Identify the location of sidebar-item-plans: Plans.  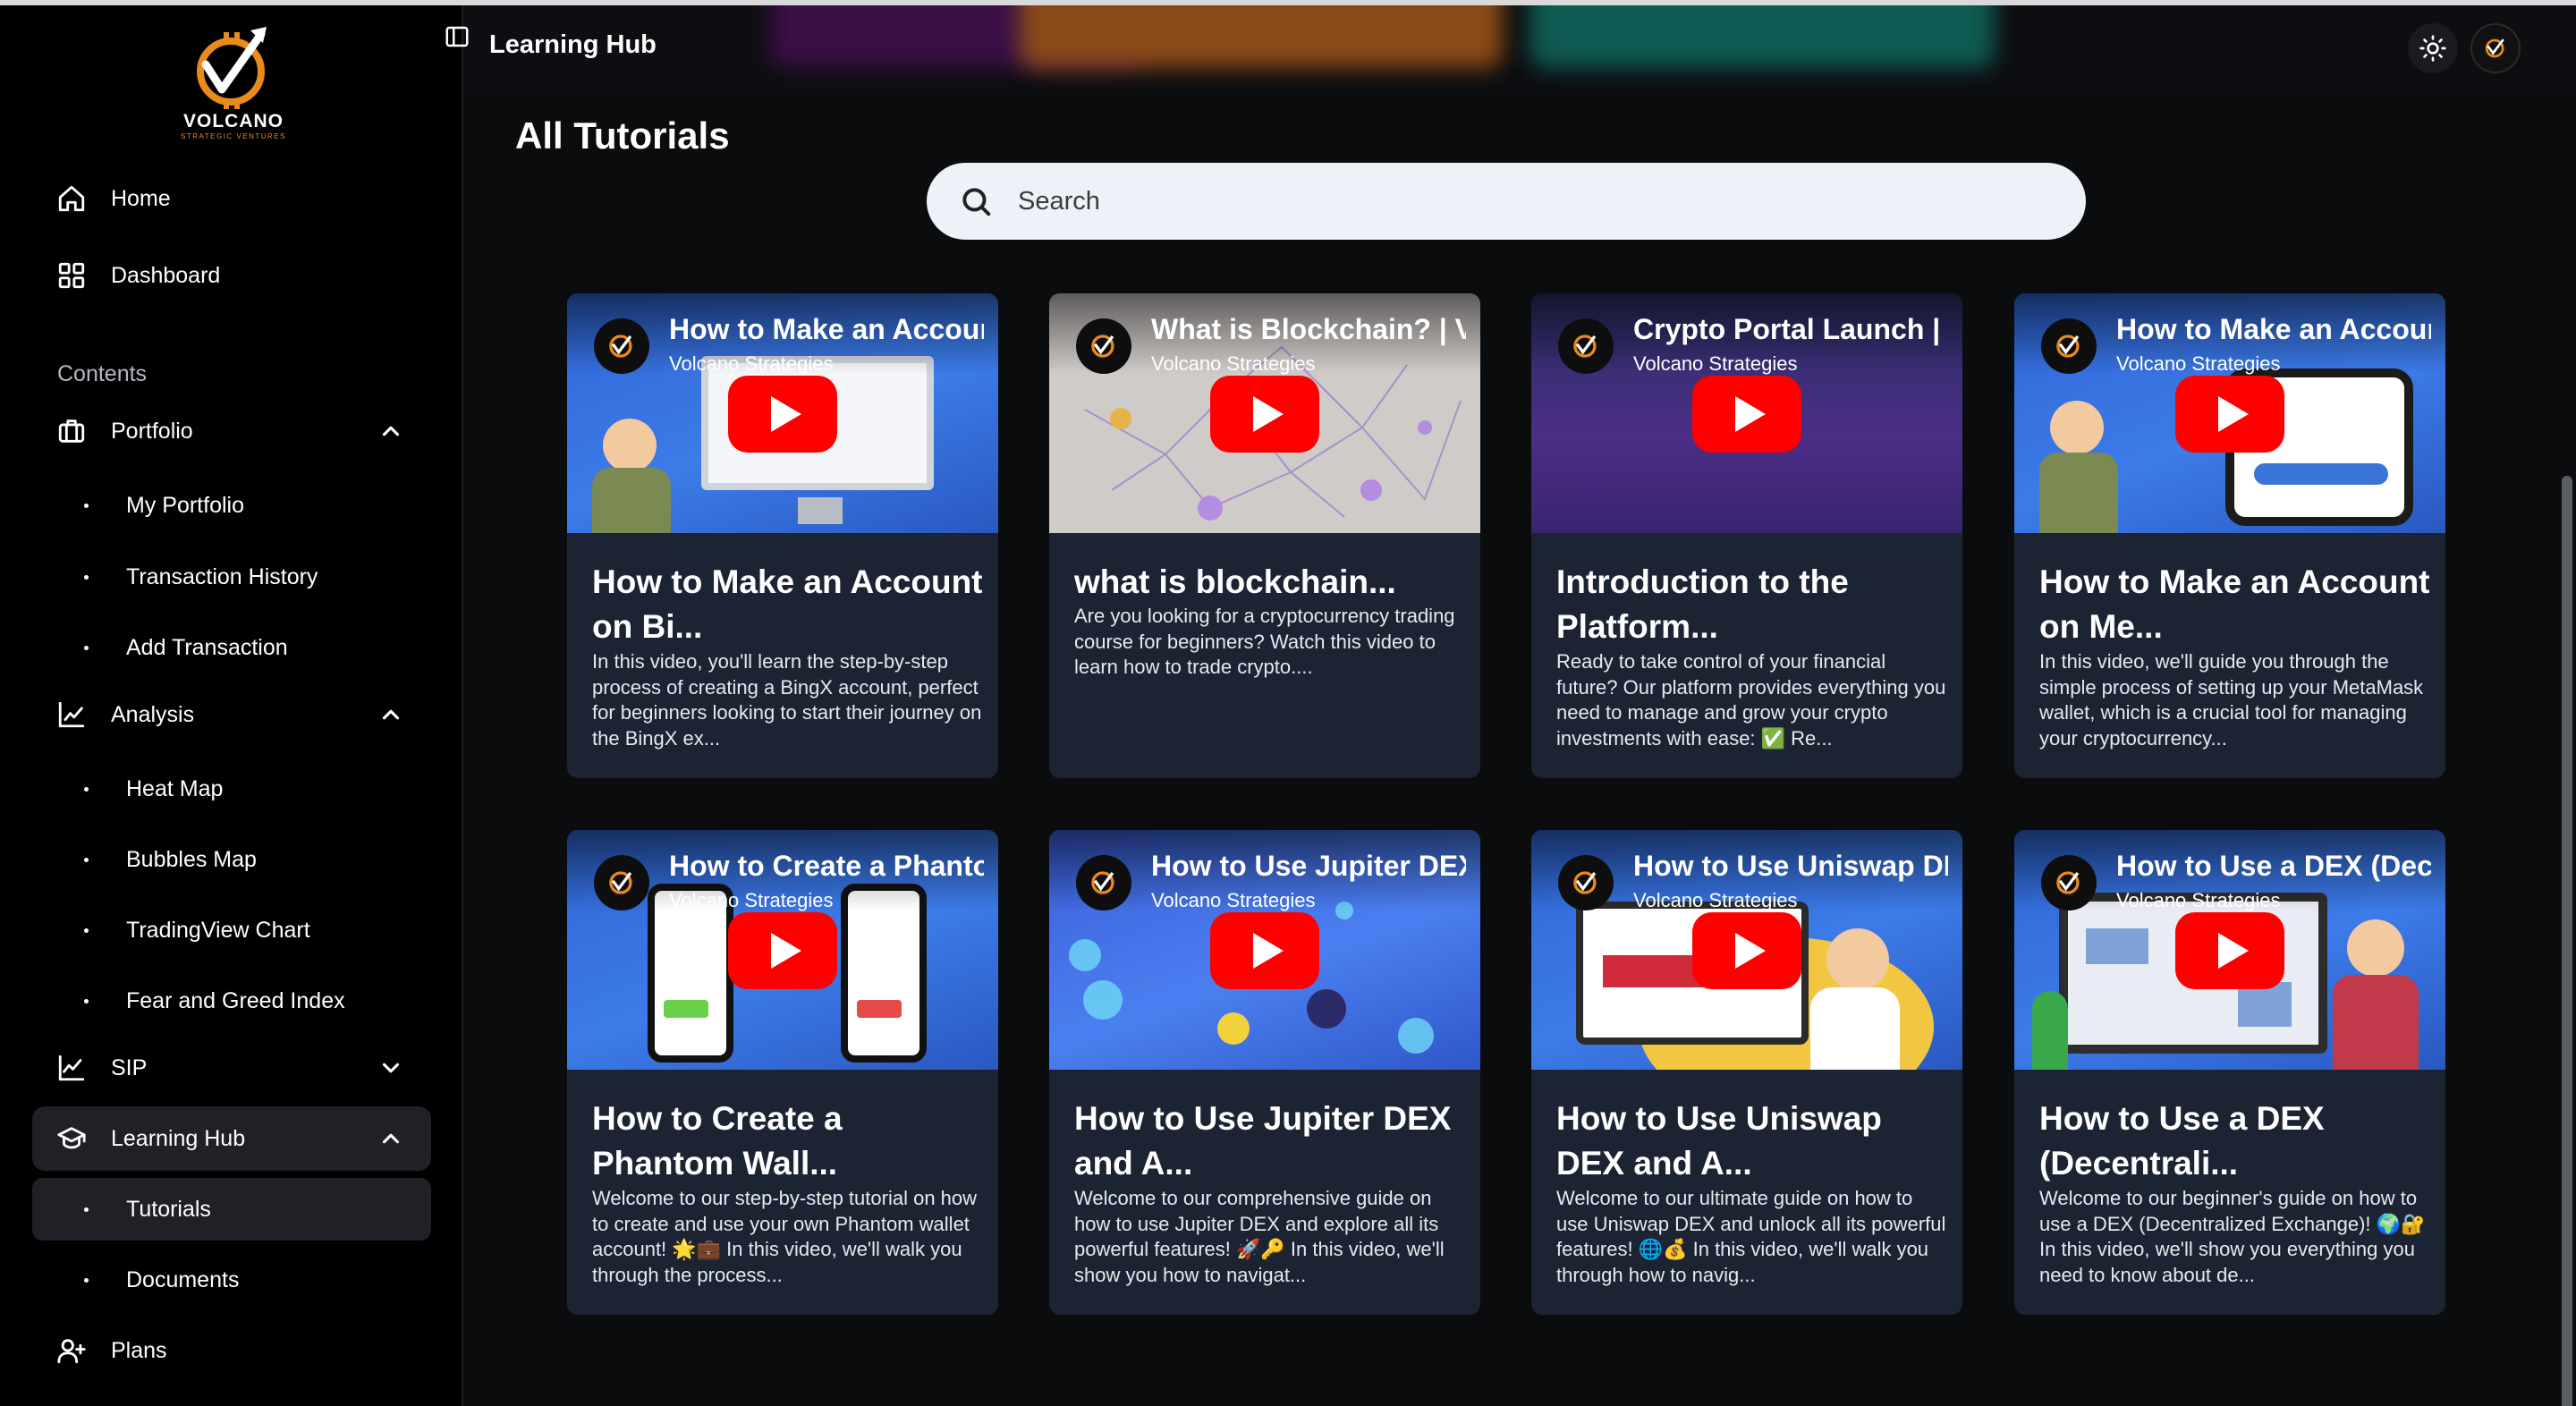
(231, 1351).